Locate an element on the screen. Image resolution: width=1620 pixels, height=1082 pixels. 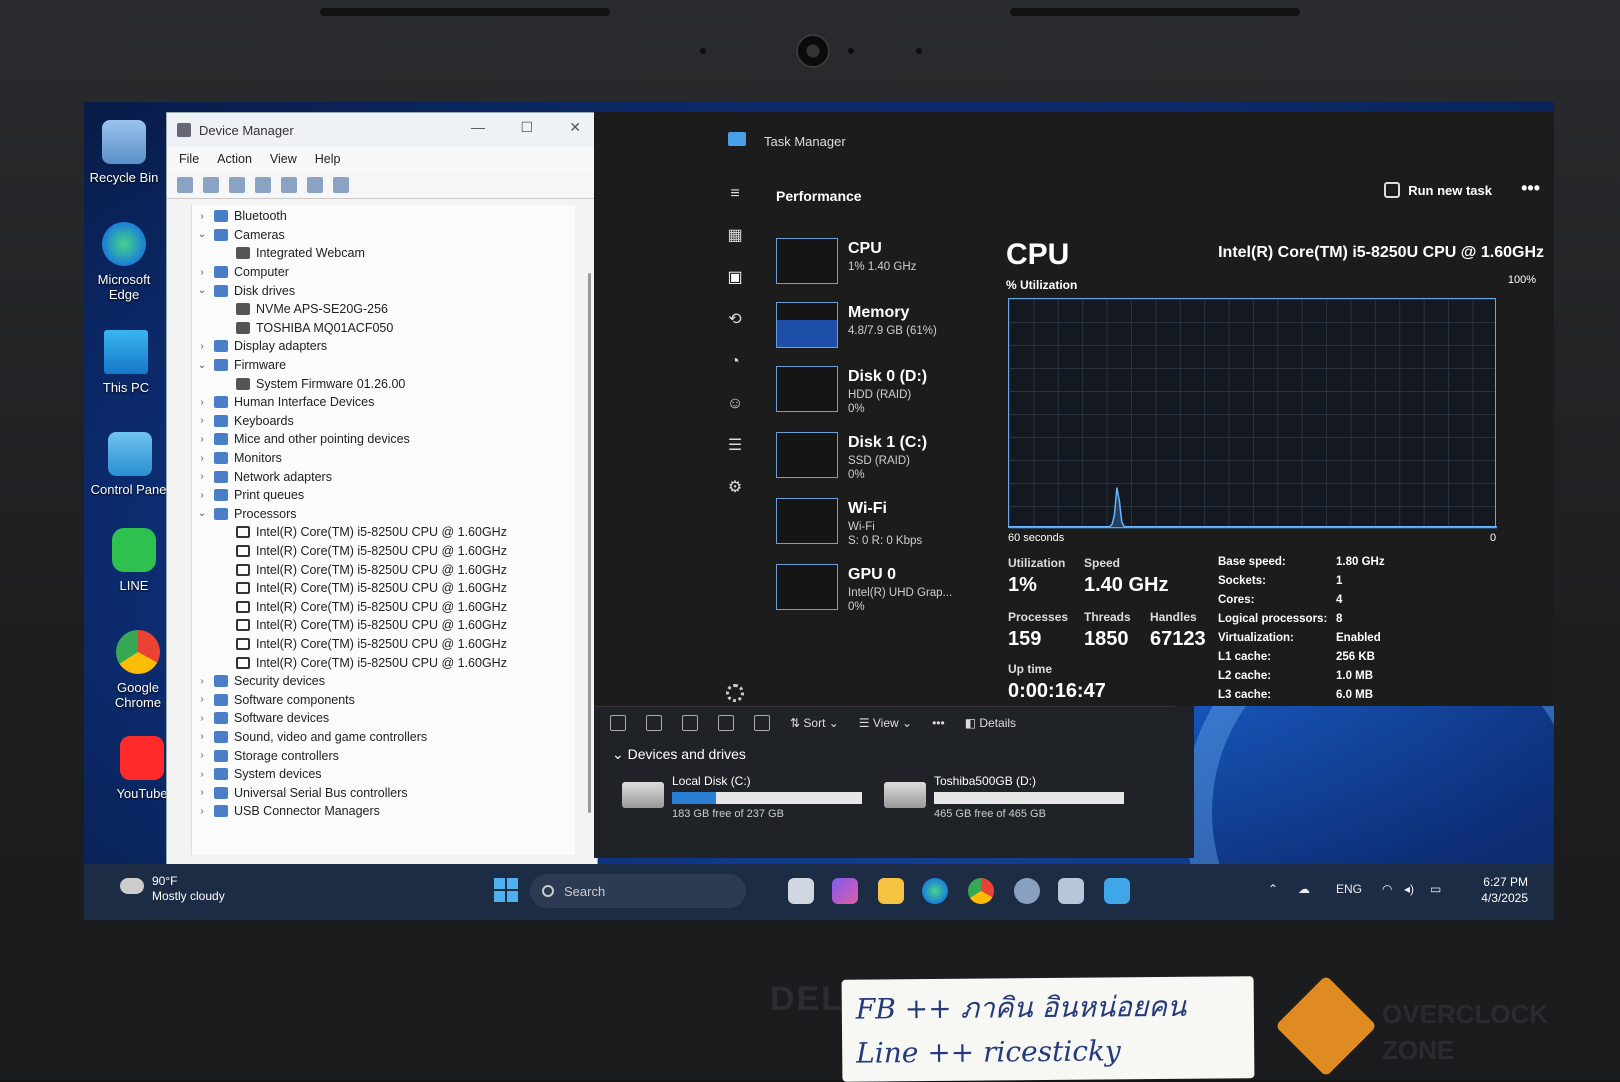
tree-category-item: ⌄ Processors is located at coordinates (383, 514).